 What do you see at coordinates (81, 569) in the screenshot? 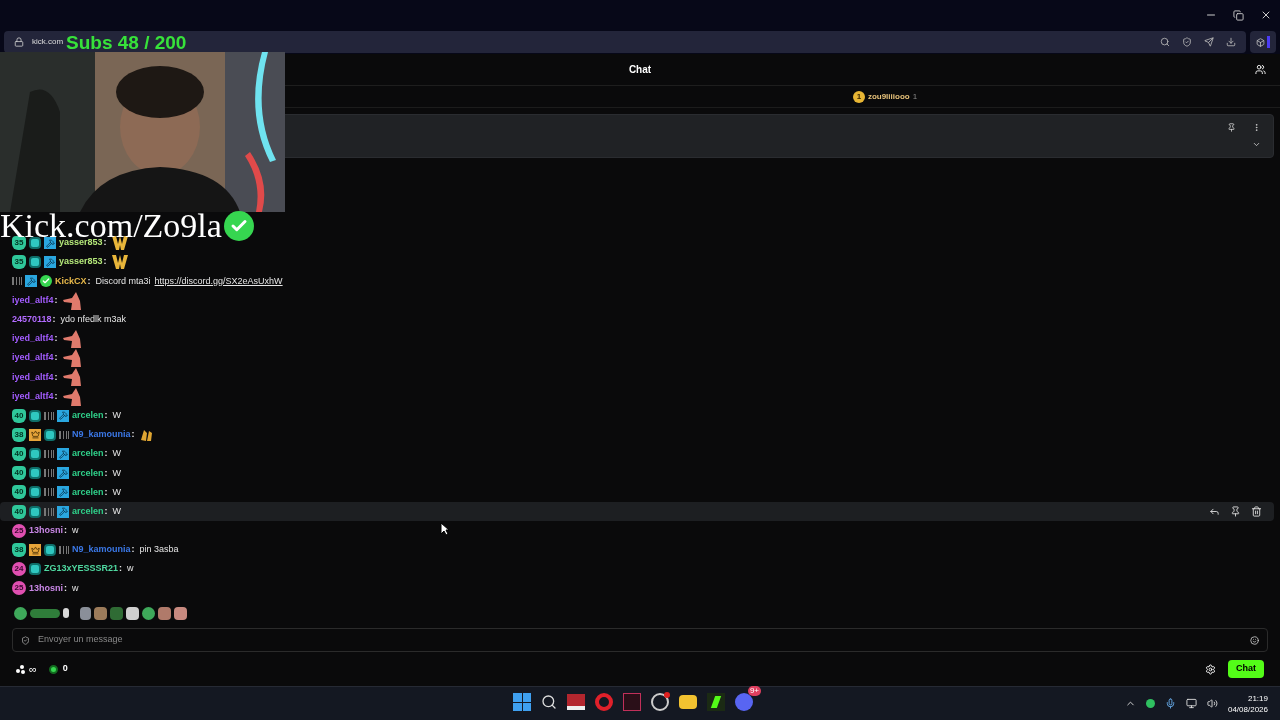
I see `chat-username: ZG13xYESSSR21` at bounding box center [81, 569].